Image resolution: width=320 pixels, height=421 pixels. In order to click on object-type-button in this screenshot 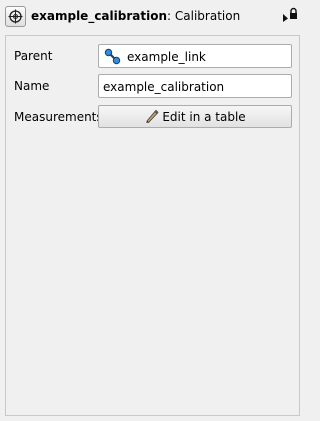, I will do `click(15, 16)`.